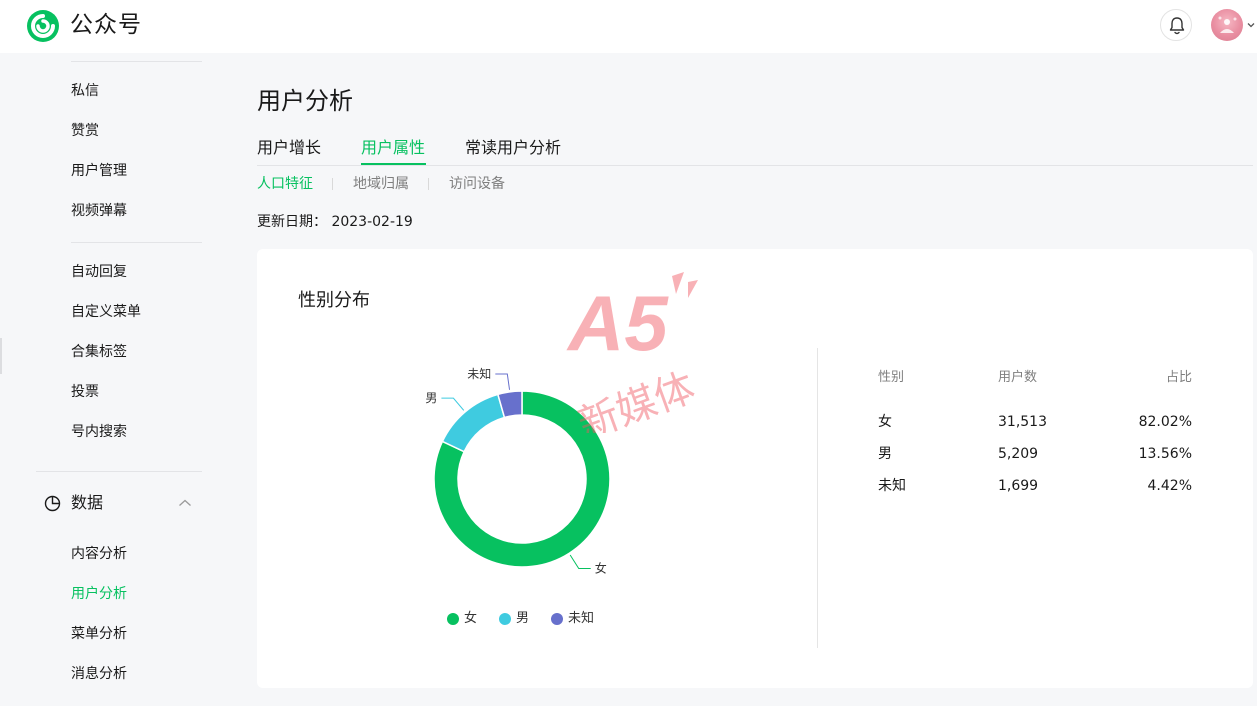  Describe the element at coordinates (817, 498) in the screenshot. I see `card-divider` at that location.